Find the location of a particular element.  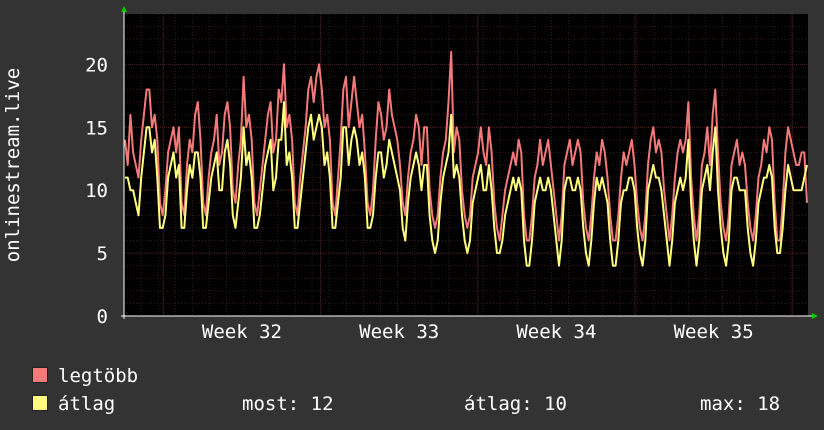

stat-max: max: 18 is located at coordinates (740, 404).